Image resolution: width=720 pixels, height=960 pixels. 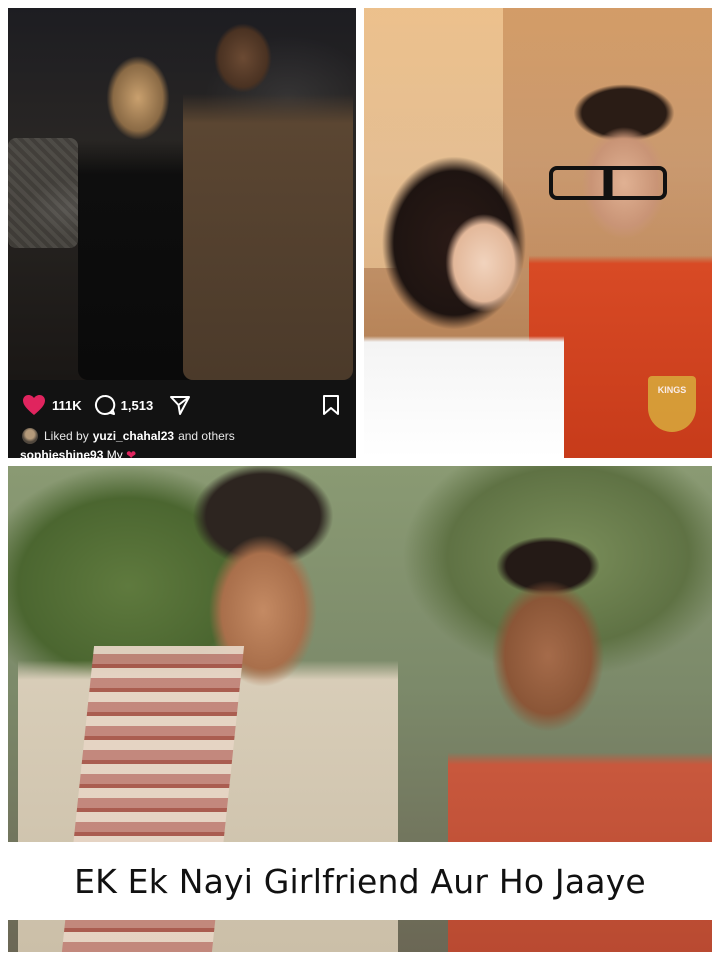 What do you see at coordinates (61, 453) in the screenshot?
I see `caption-username: sophieshine93` at bounding box center [61, 453].